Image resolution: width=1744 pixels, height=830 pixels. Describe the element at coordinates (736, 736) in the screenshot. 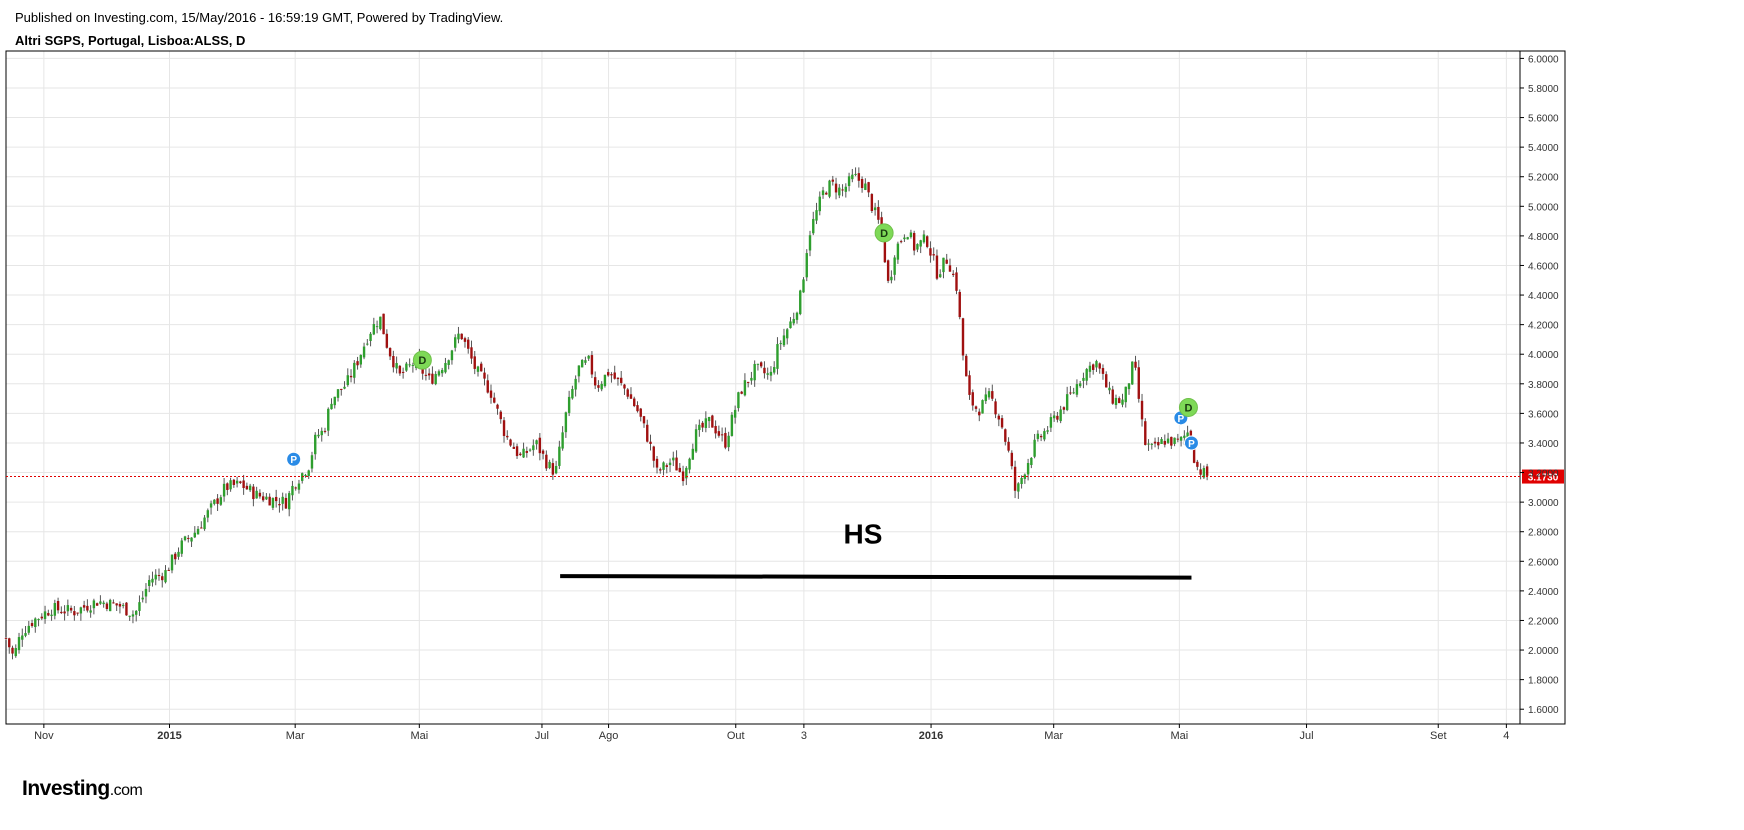

I see `x-tick-label: Out` at that location.